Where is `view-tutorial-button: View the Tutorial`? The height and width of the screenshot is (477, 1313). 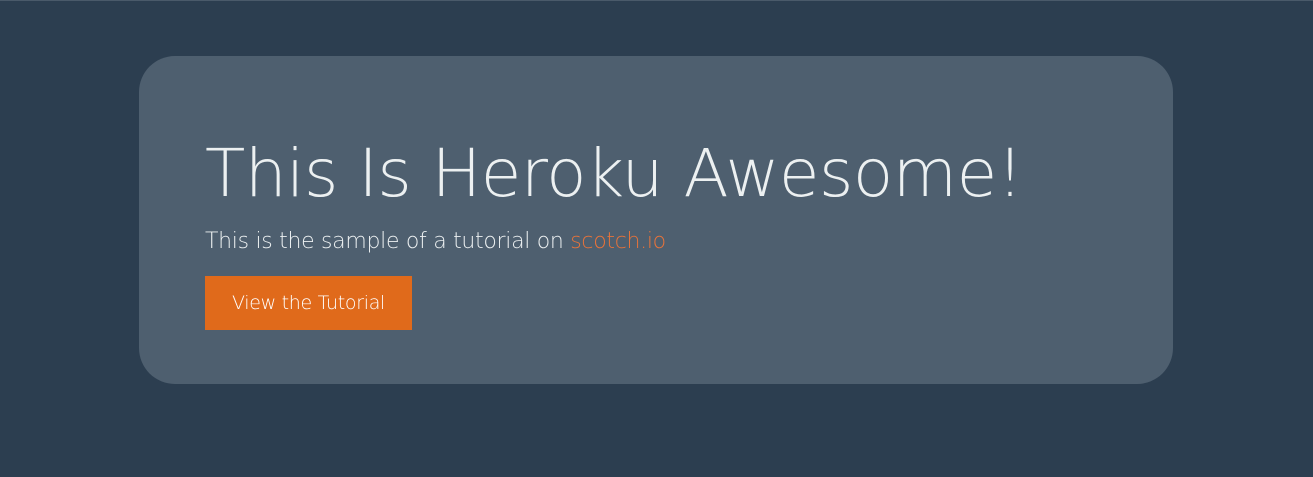
view-tutorial-button: View the Tutorial is located at coordinates (308, 303).